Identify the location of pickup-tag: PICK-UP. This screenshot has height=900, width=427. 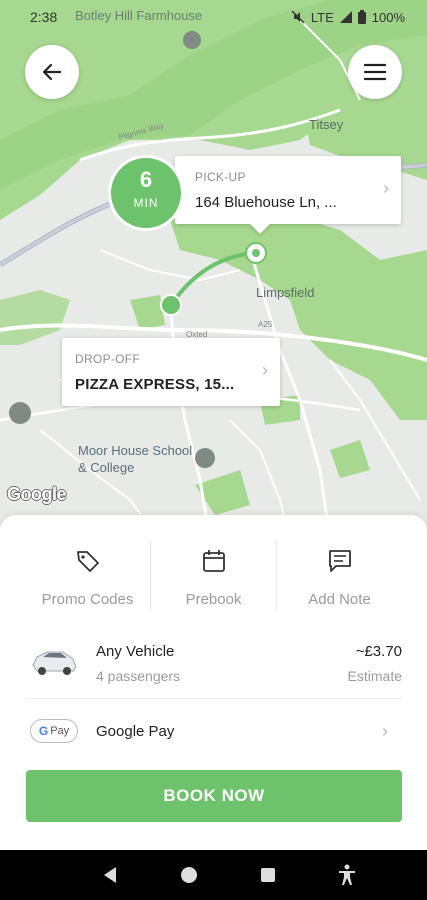
(220, 177).